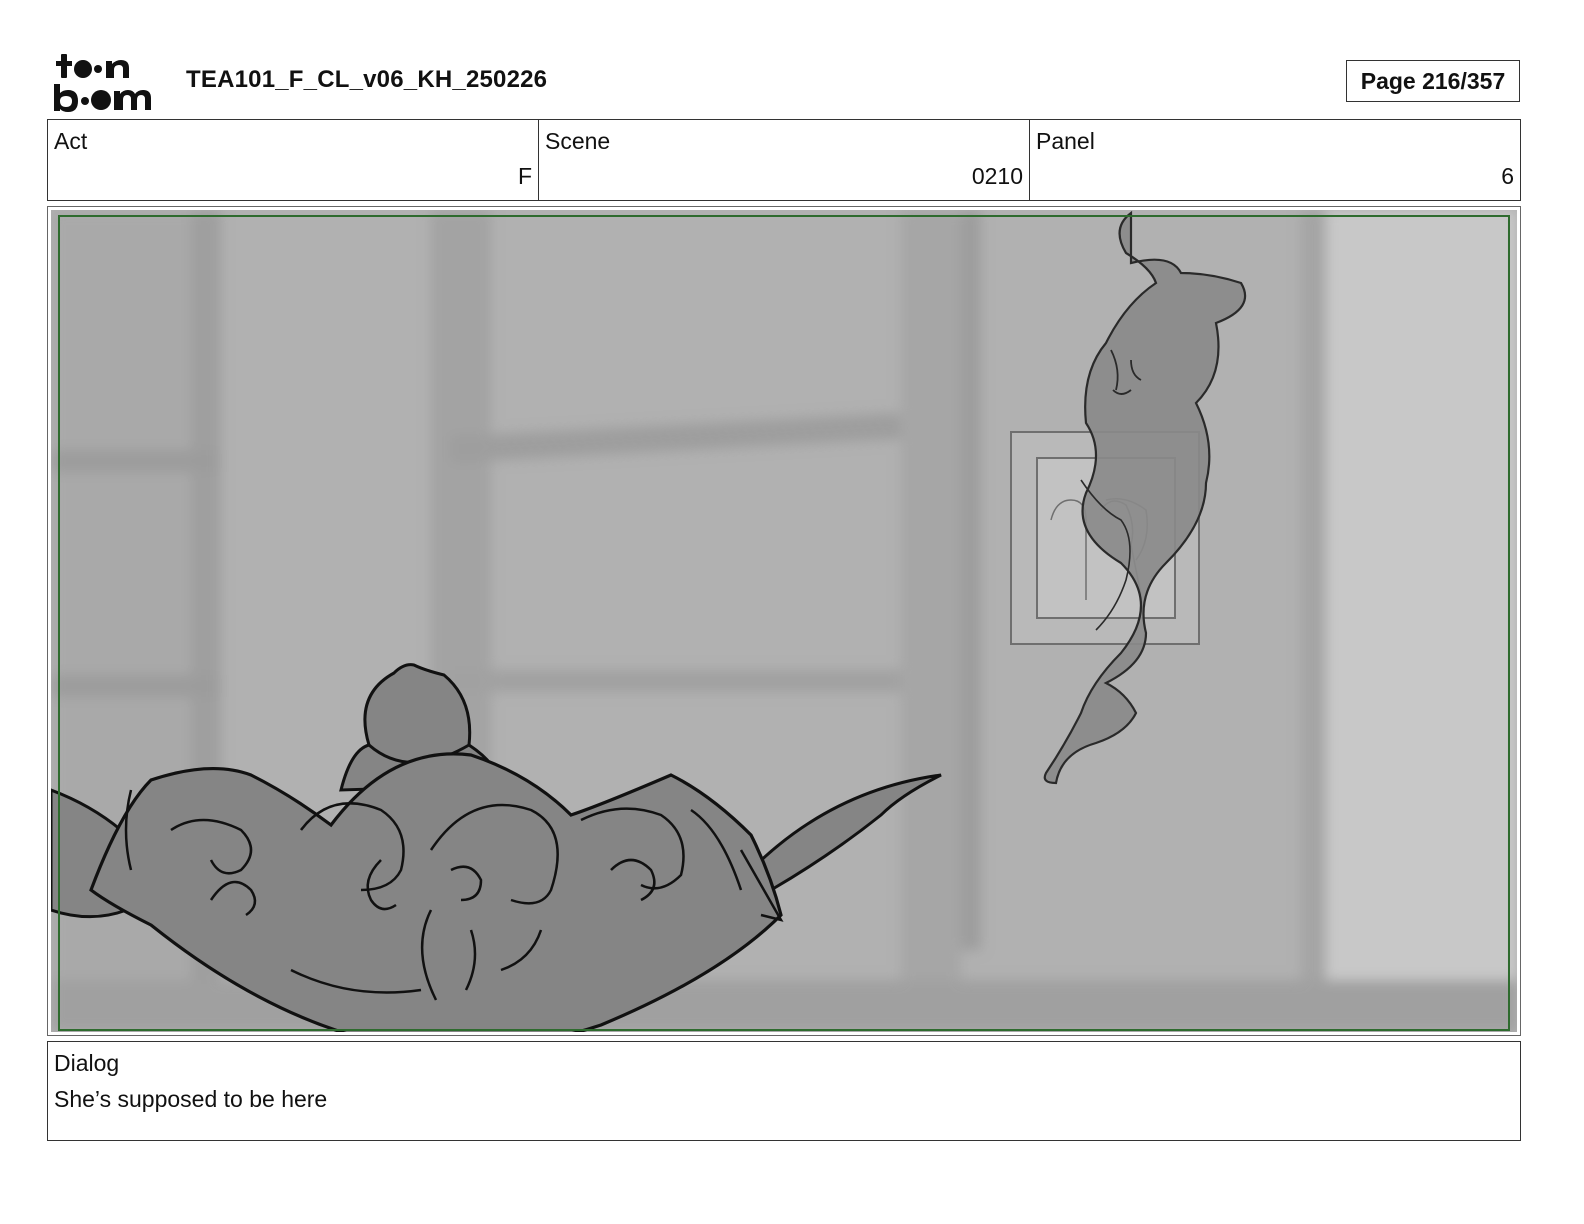 Image resolution: width=1584 pixels, height=1224 pixels. I want to click on document-title: TEA101_F_CL_v06_KH_250226, so click(367, 79).